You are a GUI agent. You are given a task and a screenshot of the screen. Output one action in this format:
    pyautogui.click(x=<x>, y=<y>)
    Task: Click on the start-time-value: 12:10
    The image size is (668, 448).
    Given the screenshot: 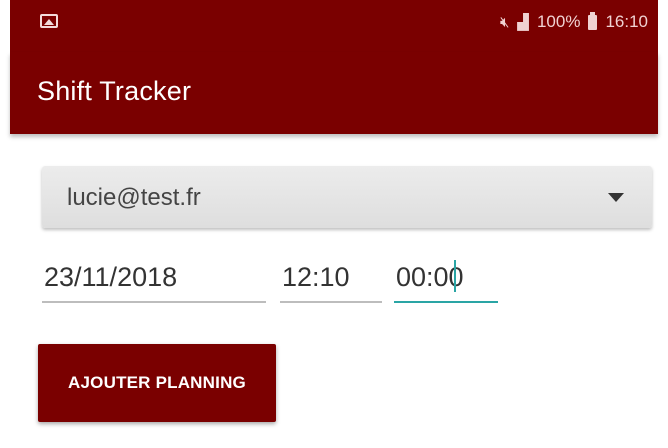 What is the action you would take?
    pyautogui.click(x=316, y=277)
    